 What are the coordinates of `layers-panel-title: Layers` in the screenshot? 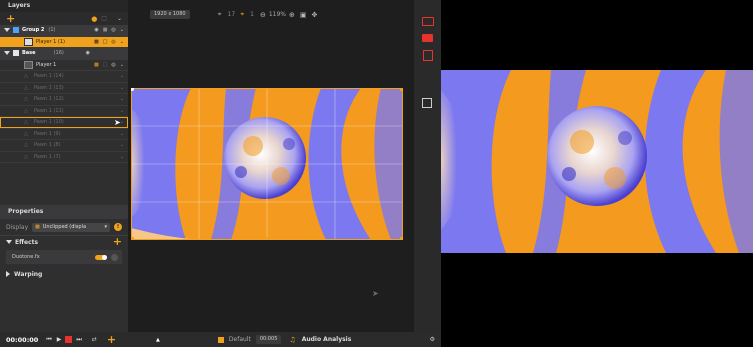 It's located at (64, 6).